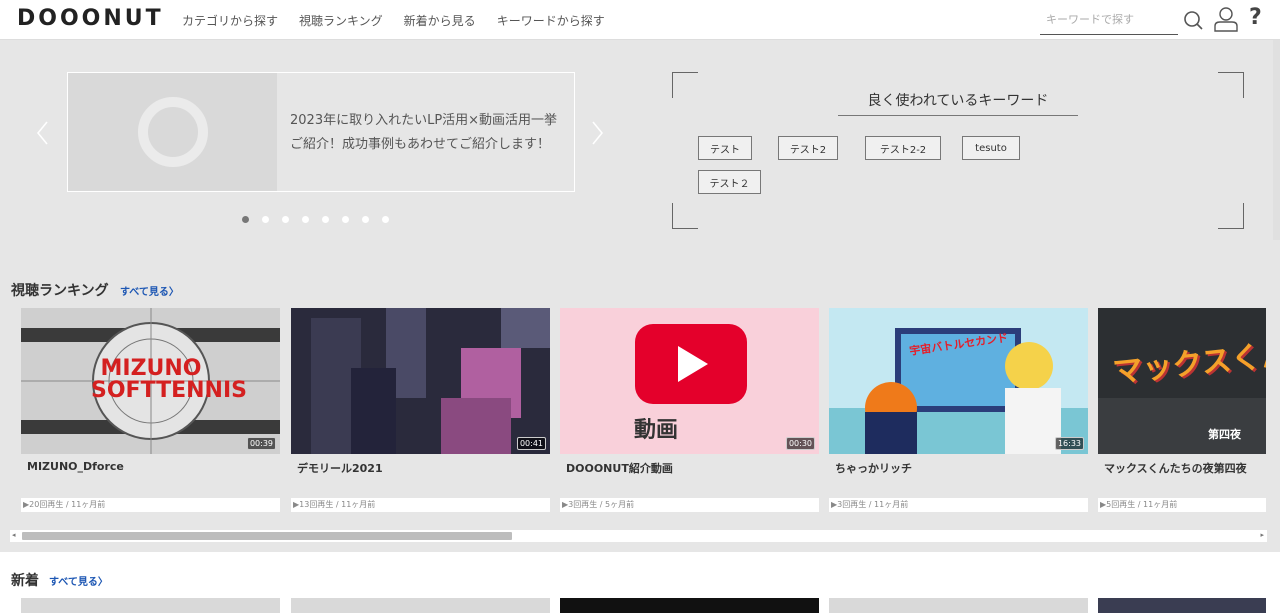  What do you see at coordinates (1182, 505) in the screenshot?
I see `video-meta: ▶5回再生 / 11ヶ月前` at bounding box center [1182, 505].